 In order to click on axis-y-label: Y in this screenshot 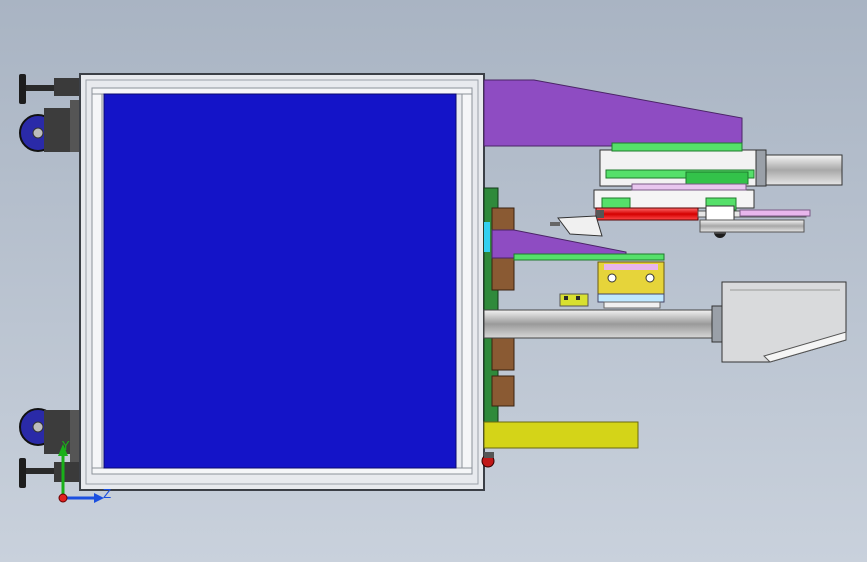, I will do `click(66, 446)`.